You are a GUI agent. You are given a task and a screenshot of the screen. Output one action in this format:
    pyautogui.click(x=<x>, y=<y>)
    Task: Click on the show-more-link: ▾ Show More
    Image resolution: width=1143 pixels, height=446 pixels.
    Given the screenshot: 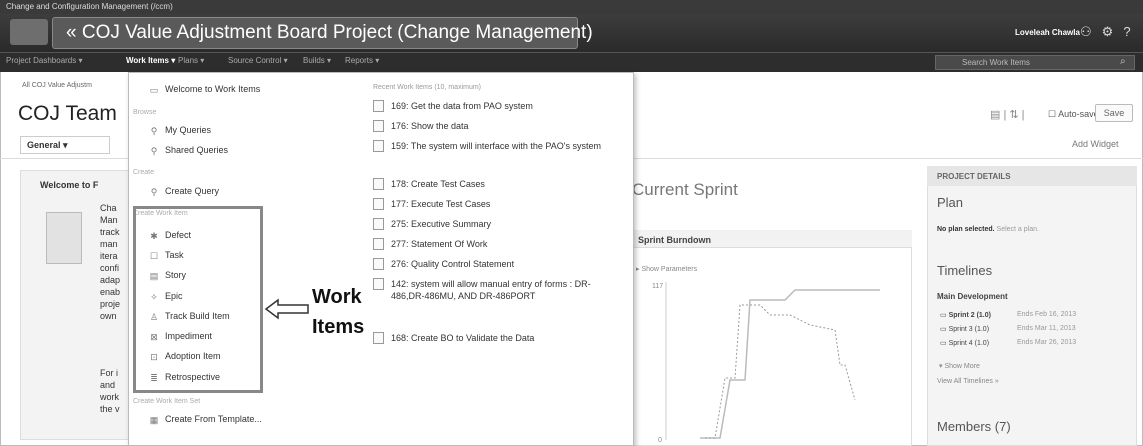 What is the action you would take?
    pyautogui.click(x=959, y=366)
    